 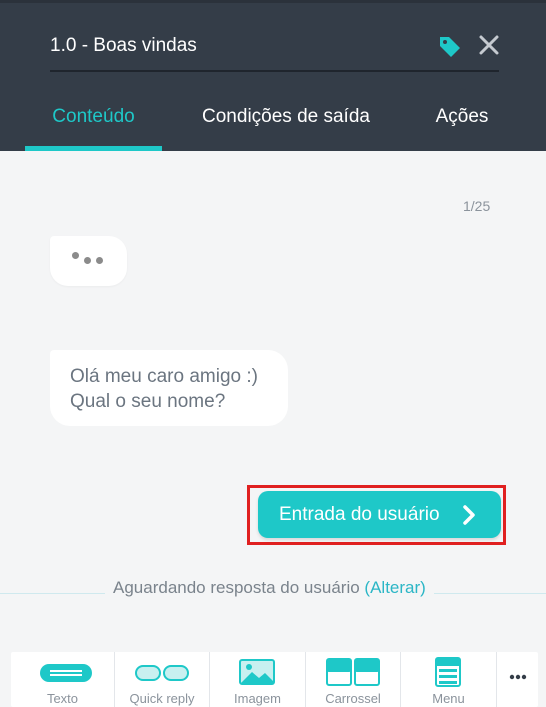 What do you see at coordinates (359, 515) in the screenshot?
I see `user-input-label: Entrada do usuário` at bounding box center [359, 515].